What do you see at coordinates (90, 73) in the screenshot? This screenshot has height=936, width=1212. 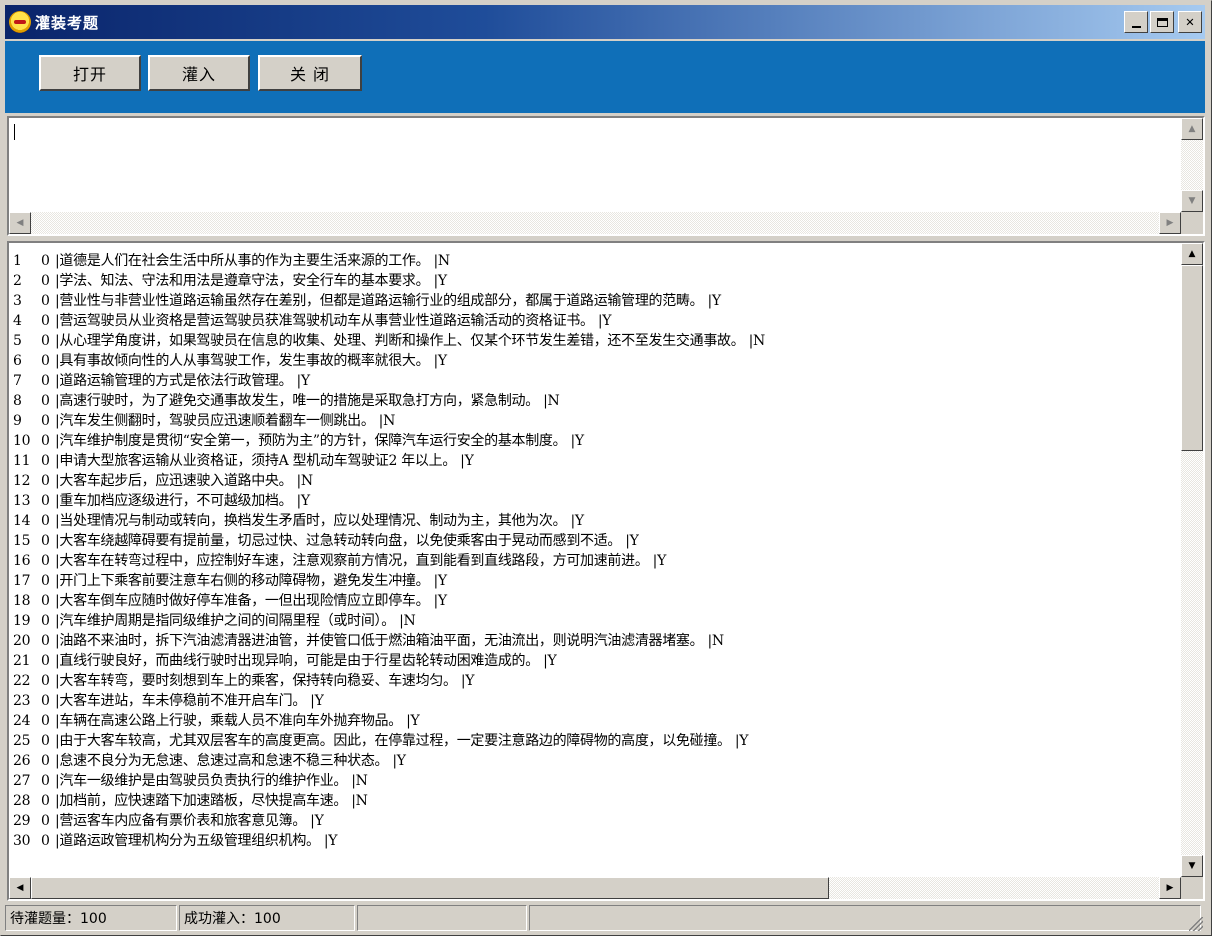 I see `open-button: 打开` at bounding box center [90, 73].